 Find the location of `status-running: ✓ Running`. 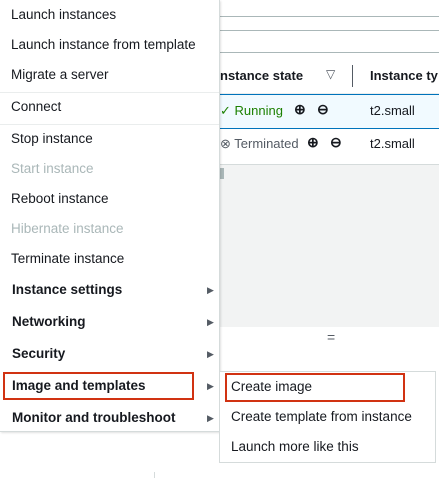

status-running: ✓ Running is located at coordinates (251, 111).